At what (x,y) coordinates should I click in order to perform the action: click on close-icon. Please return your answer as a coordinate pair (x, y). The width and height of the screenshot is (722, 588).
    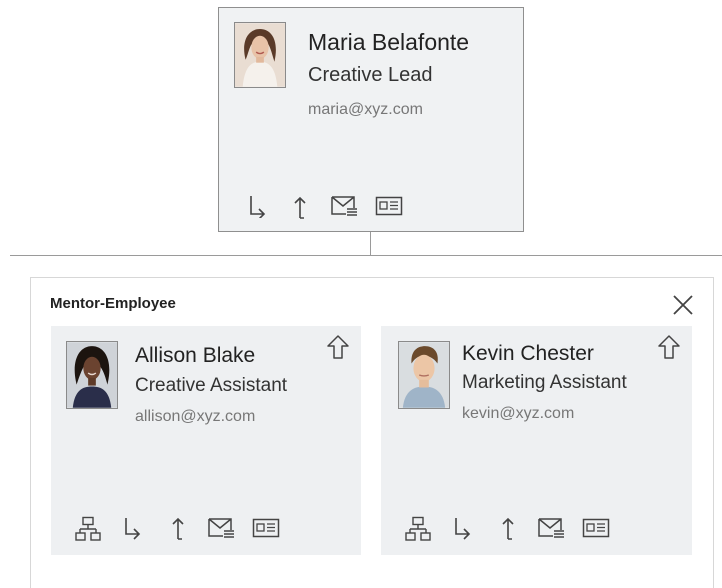
    Looking at the image, I should click on (683, 305).